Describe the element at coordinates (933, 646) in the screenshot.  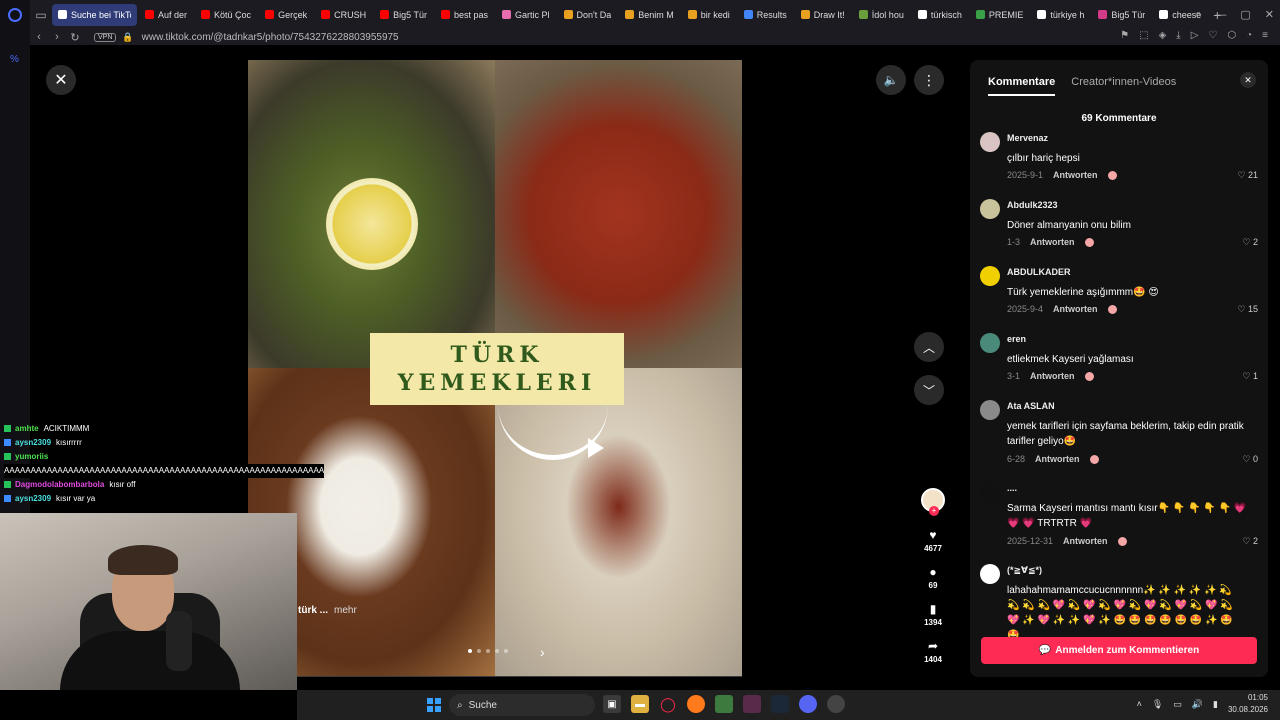
I see `share-icon: ➦` at that location.